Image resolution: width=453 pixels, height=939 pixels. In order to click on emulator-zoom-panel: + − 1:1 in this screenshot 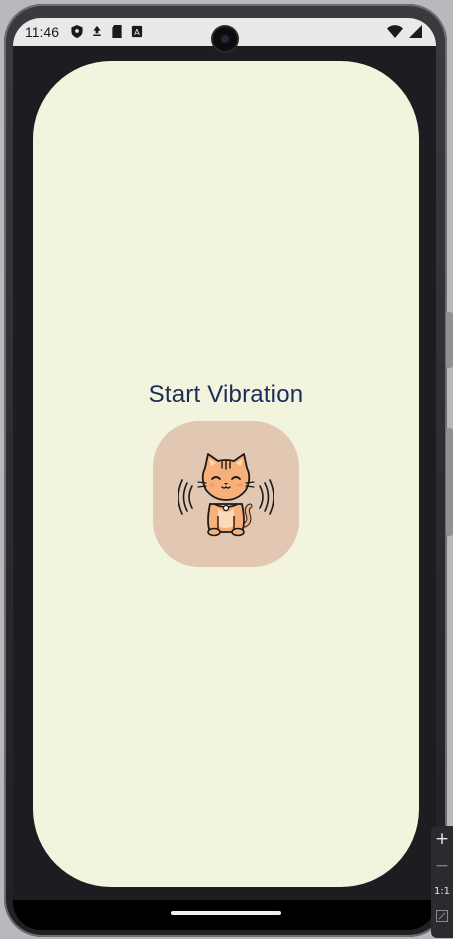, I will do `click(442, 882)`.